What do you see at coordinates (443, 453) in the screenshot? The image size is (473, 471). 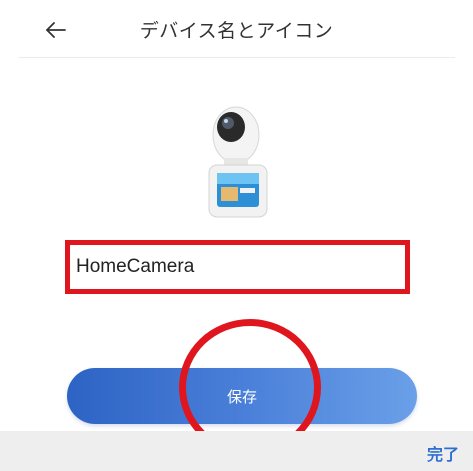 I see `done-button: 完了` at bounding box center [443, 453].